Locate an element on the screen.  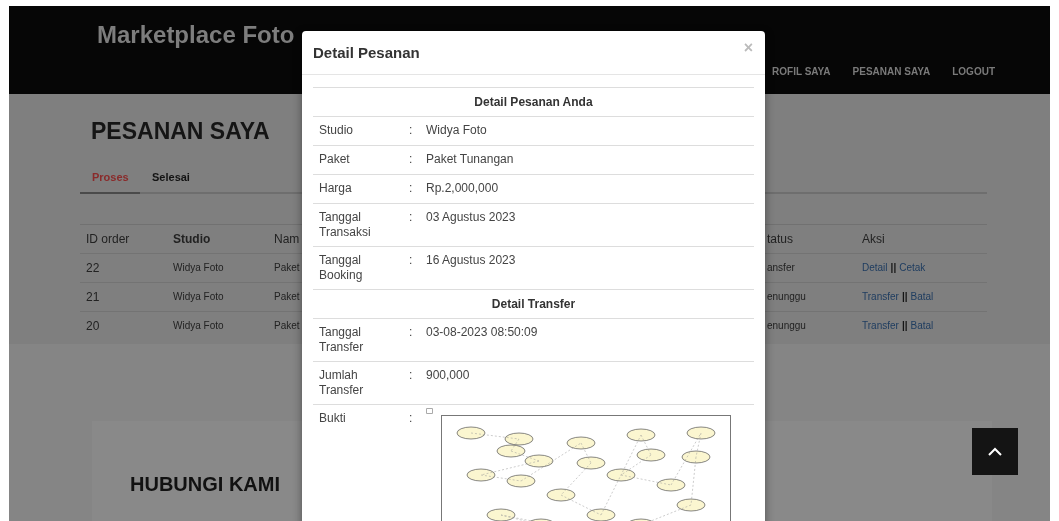
action-link: Detail is located at coordinates (875, 268).